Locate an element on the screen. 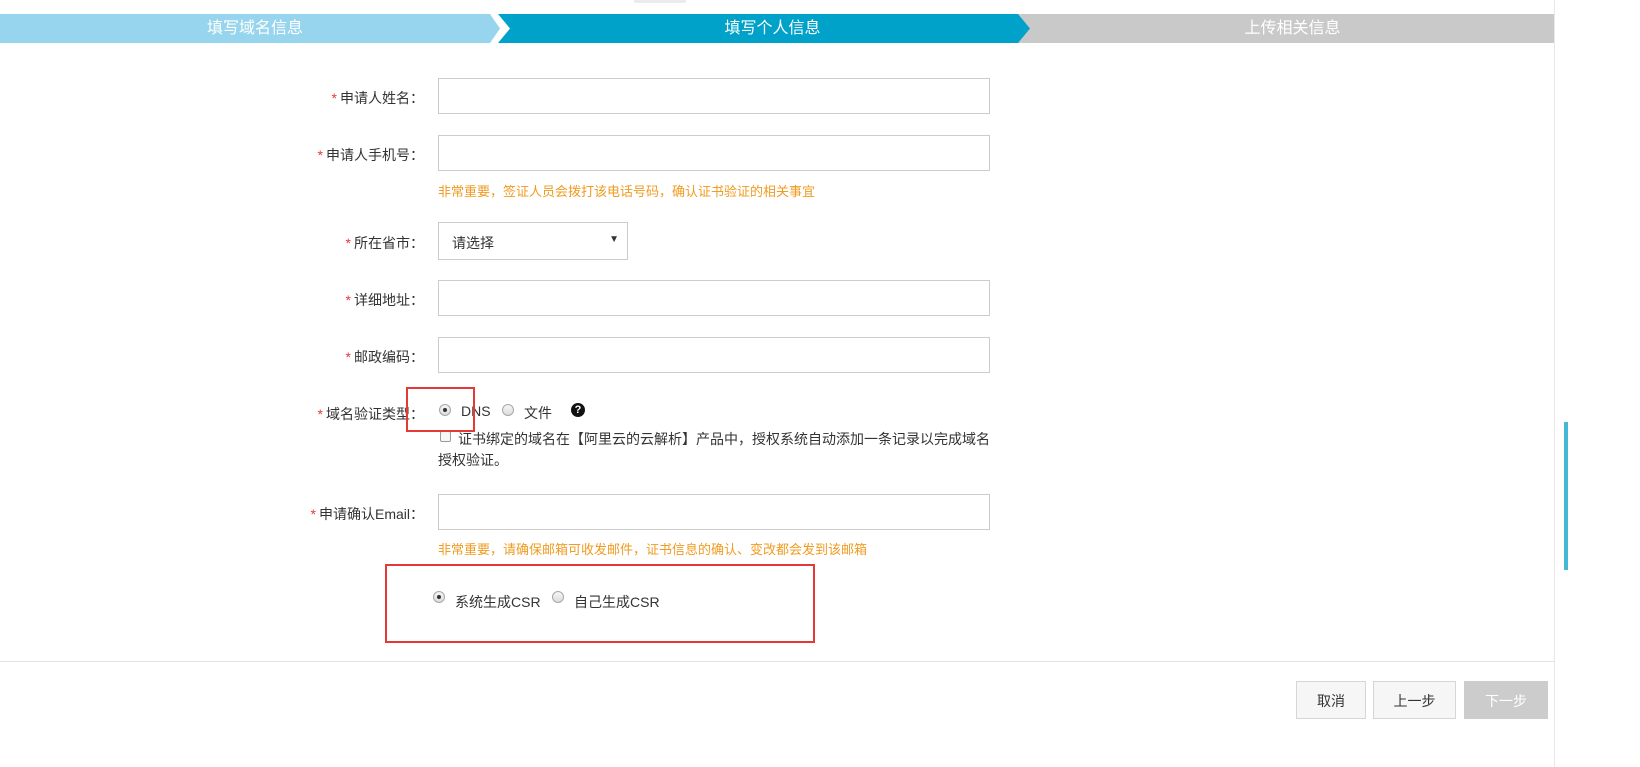 This screenshot has height=767, width=1640. address-field is located at coordinates (714, 298).